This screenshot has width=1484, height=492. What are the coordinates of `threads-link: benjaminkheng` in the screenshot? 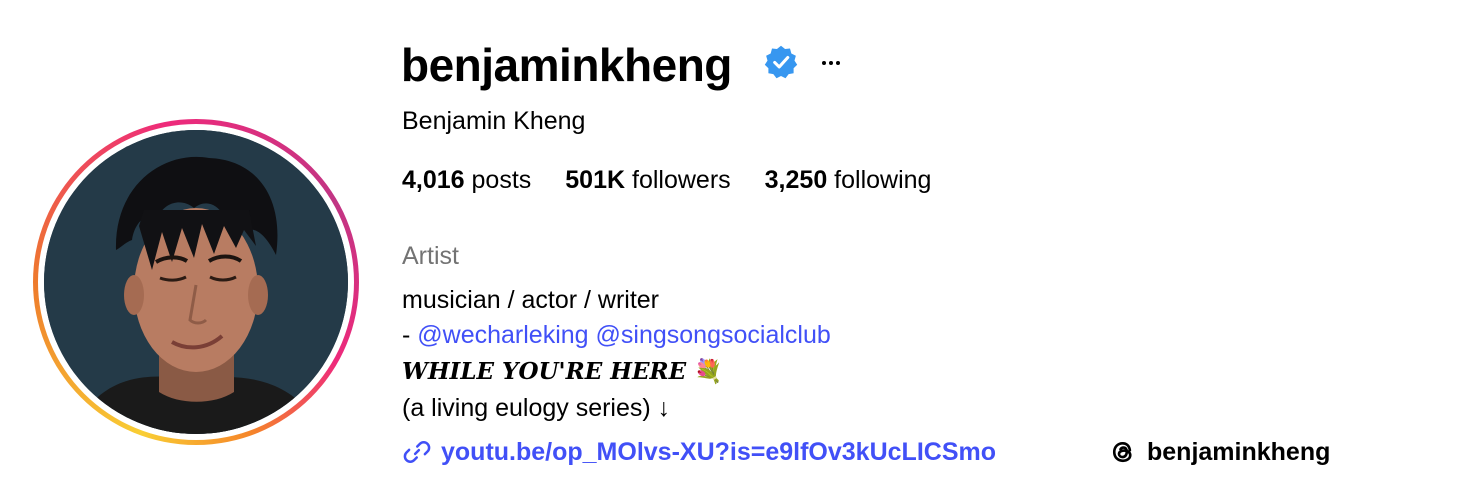 It's located at (1219, 452).